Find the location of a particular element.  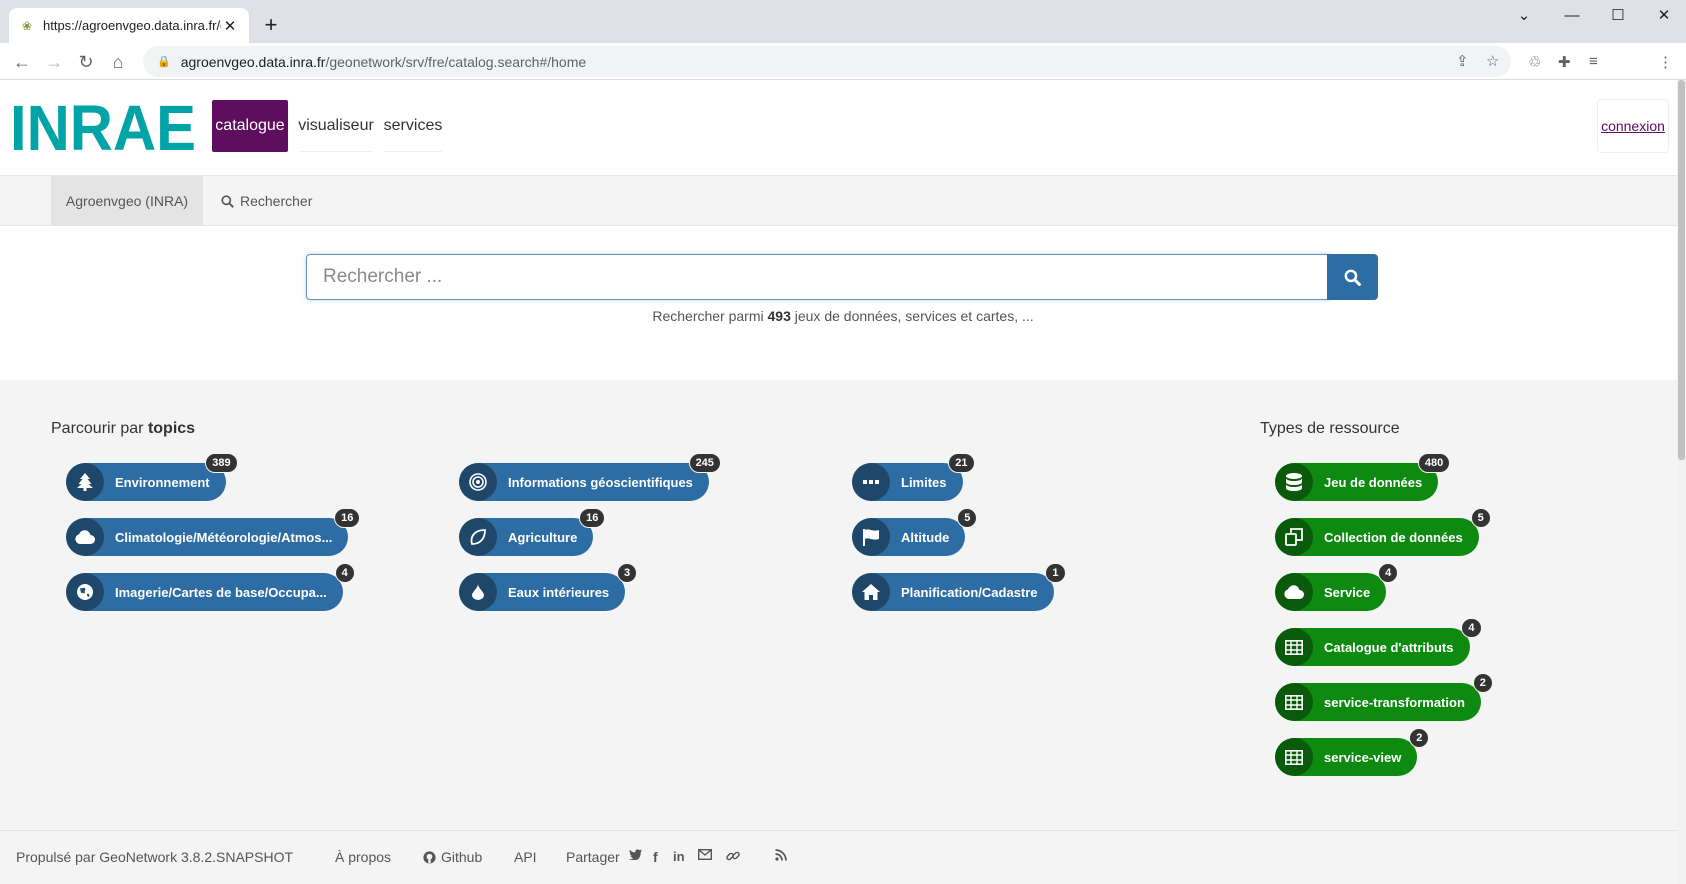

topic-agriculture: Agriculture 16 is located at coordinates (532, 532).